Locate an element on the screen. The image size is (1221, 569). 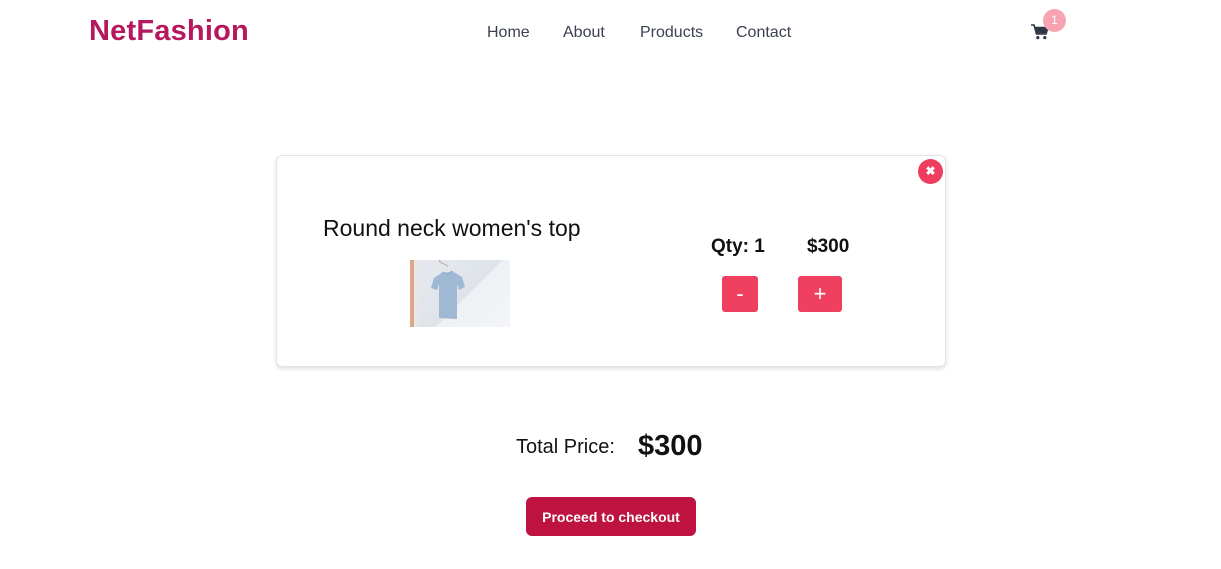
nav-link-about: About is located at coordinates (584, 33).